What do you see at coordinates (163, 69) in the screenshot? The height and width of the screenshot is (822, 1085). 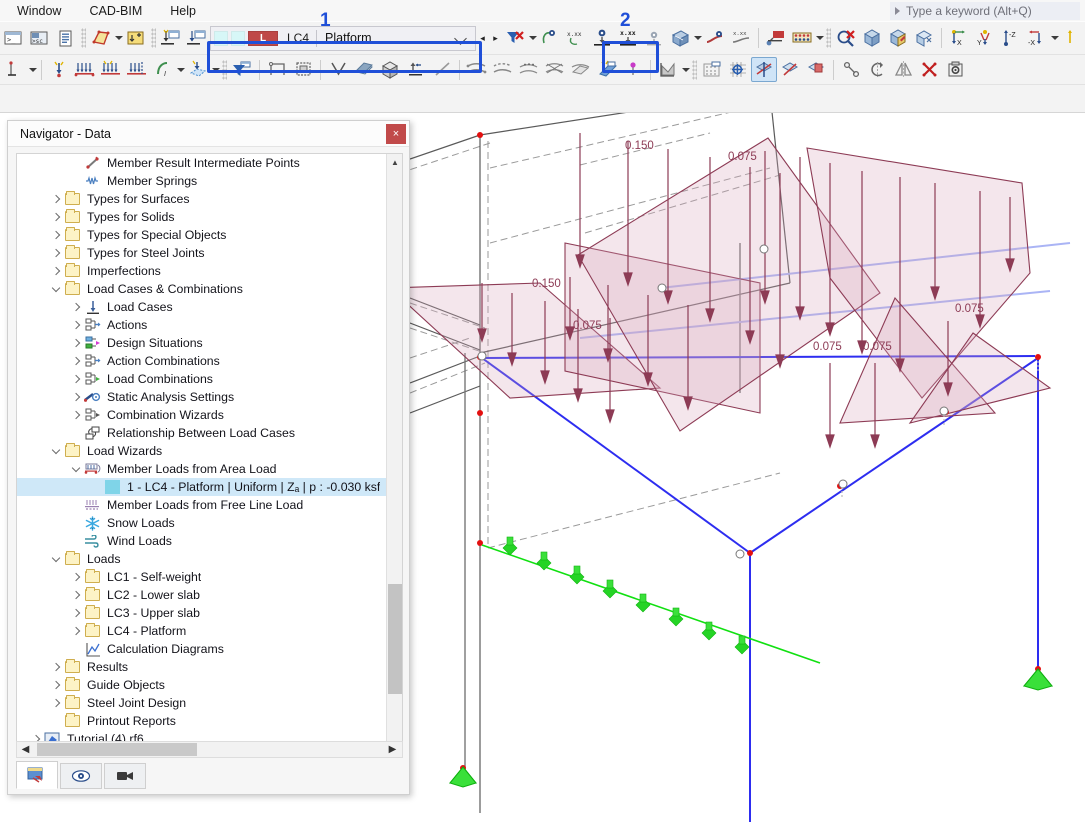 I see `member-imperfection-icon: I` at bounding box center [163, 69].